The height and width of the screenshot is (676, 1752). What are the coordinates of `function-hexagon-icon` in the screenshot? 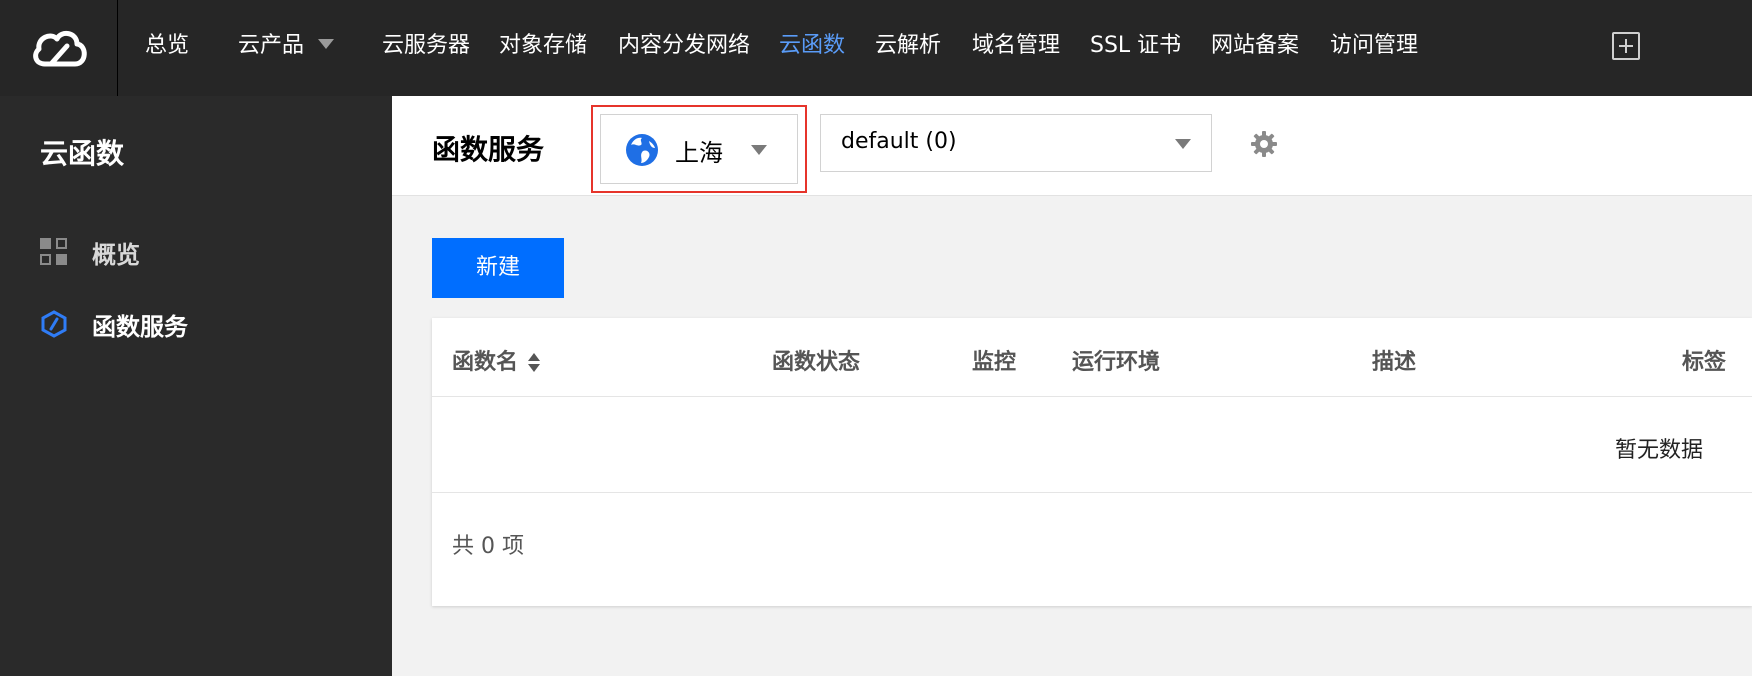 It's located at (54, 324).